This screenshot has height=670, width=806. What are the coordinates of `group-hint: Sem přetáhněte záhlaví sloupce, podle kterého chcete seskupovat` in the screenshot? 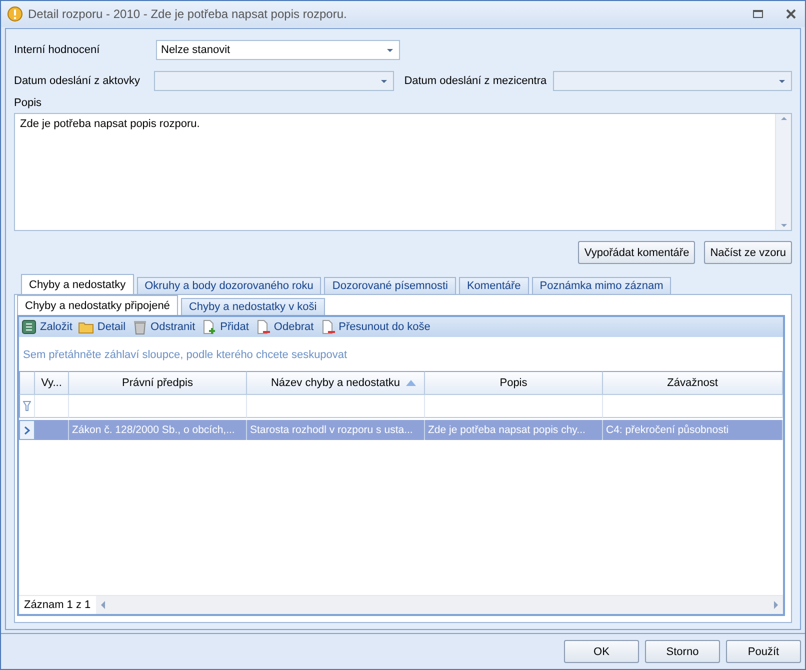 It's located at (185, 355).